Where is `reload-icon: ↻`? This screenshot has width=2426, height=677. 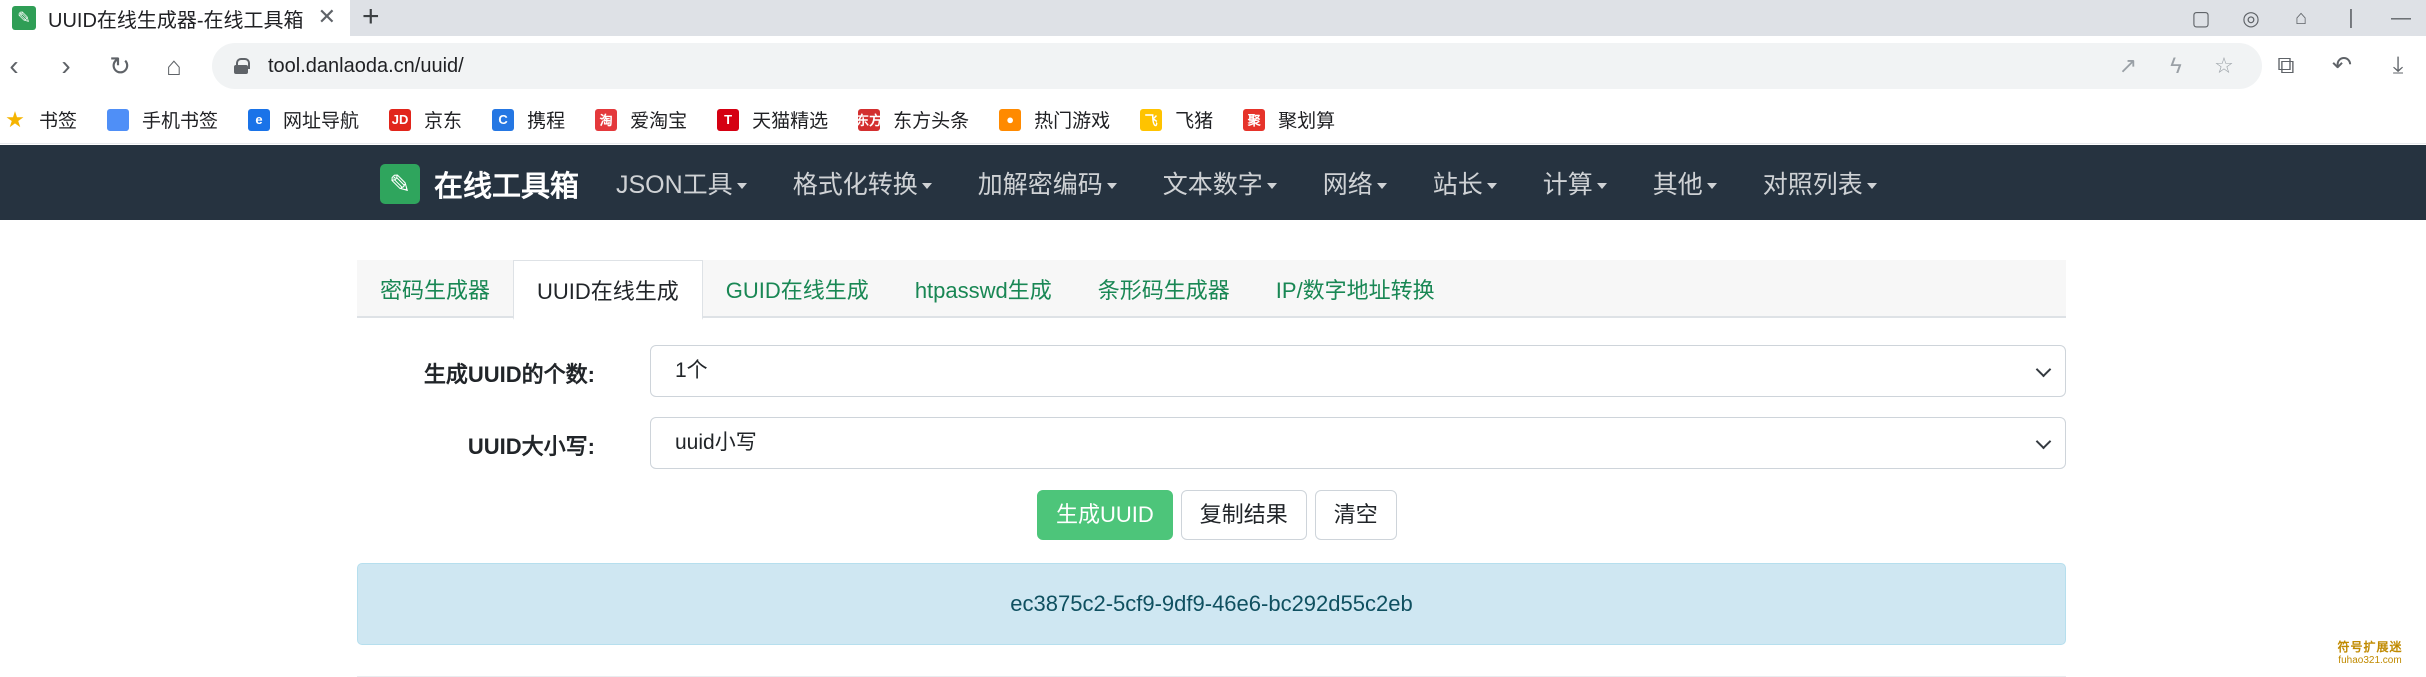
reload-icon: ↻ is located at coordinates (120, 66).